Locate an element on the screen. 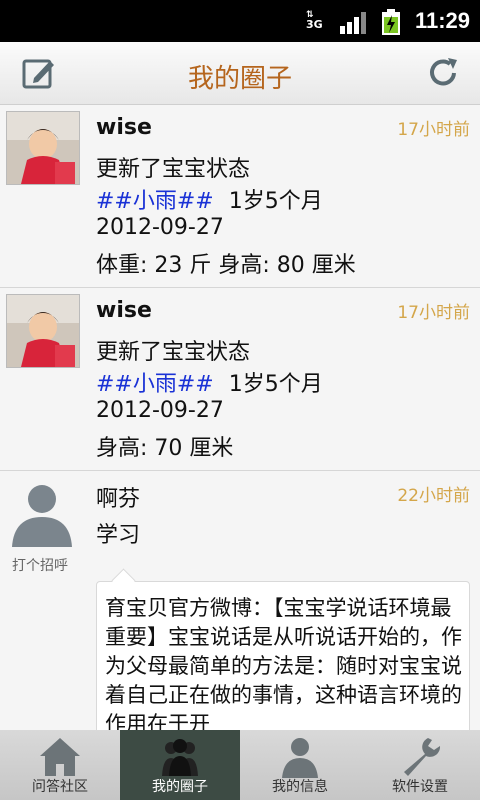  tab-settings: 软件设置 is located at coordinates (420, 765).